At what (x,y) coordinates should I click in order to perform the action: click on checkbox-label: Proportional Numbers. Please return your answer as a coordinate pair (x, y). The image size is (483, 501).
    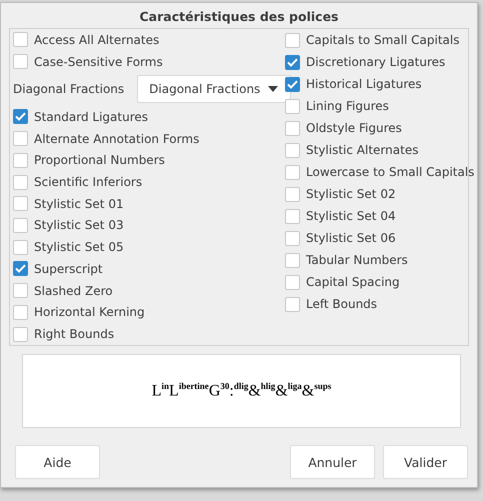
    Looking at the image, I should click on (99, 160).